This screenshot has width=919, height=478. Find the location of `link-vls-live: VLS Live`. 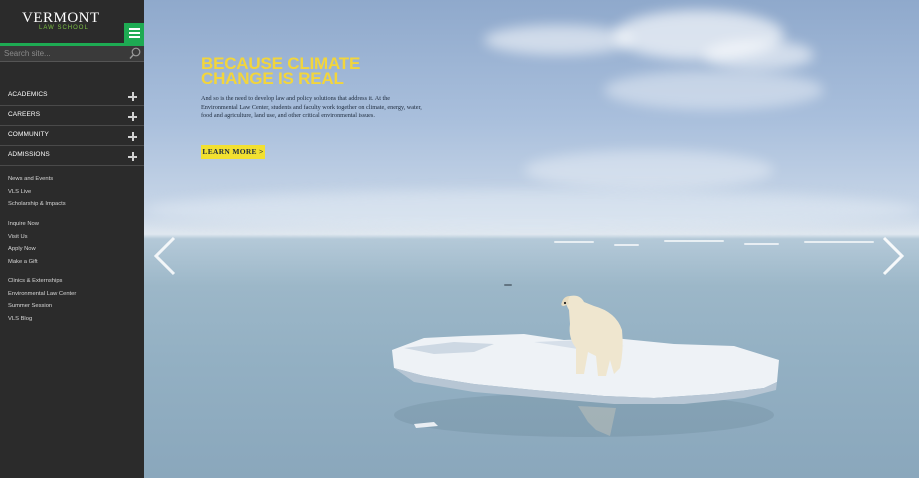

link-vls-live: VLS Live is located at coordinates (73, 192).